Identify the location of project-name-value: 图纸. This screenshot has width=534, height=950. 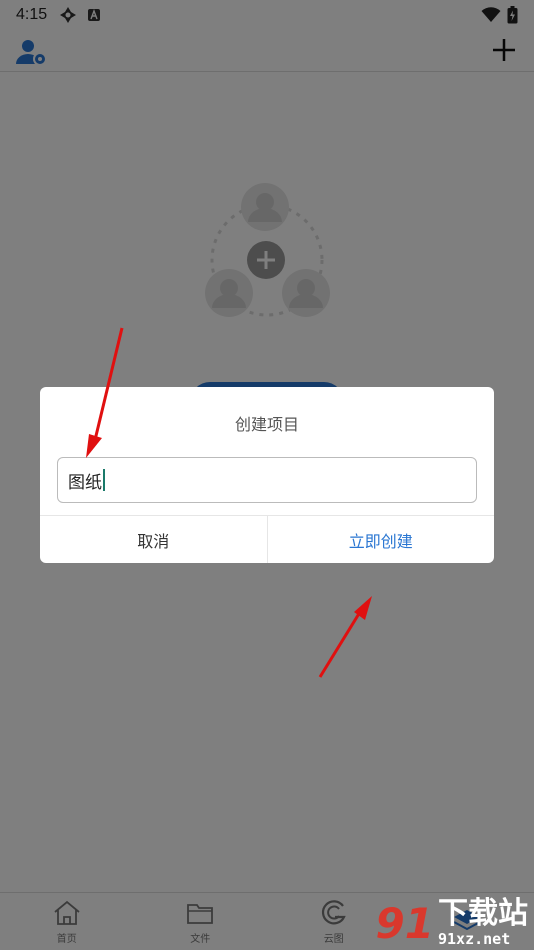
(85, 482).